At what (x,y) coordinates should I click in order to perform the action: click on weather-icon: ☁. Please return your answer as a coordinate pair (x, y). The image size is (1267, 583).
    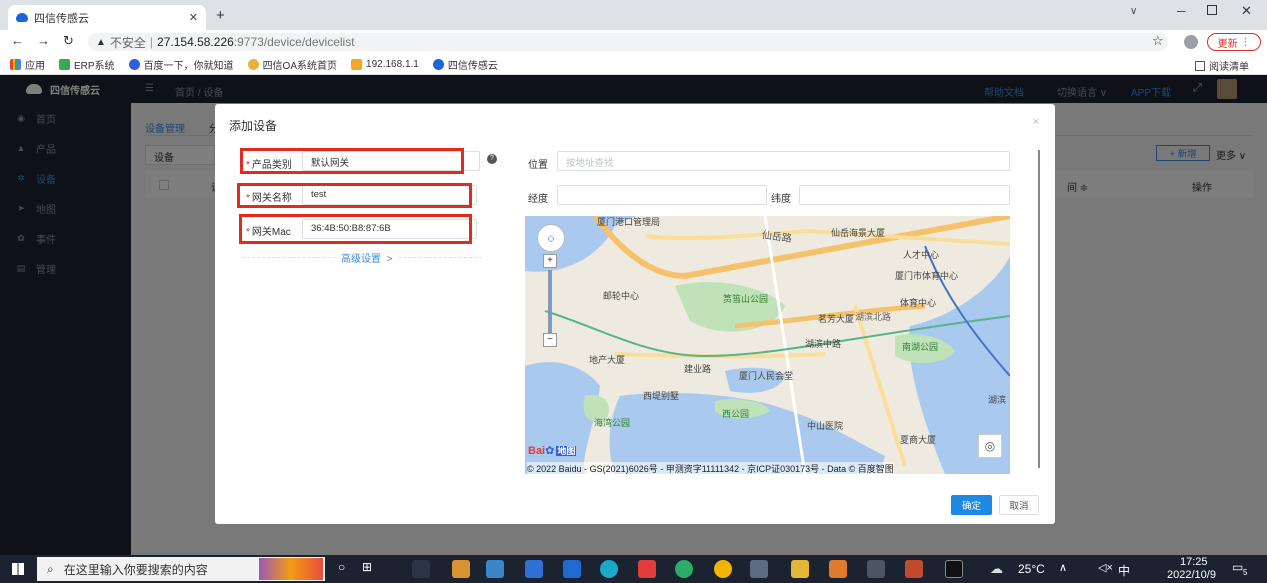
    Looking at the image, I should click on (996, 568).